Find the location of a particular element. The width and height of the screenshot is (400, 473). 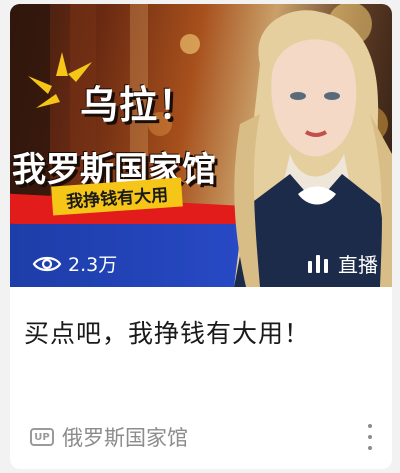

live-indicator: 直播 is located at coordinates (343, 263).